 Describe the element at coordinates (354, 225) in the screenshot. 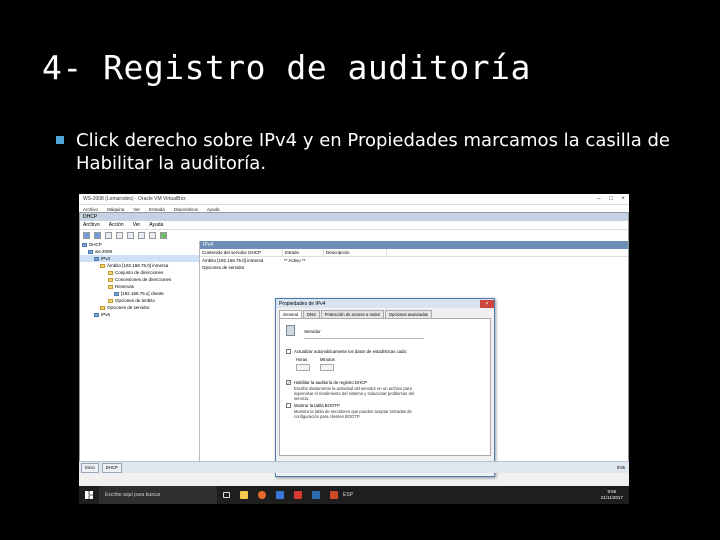

I see `dhcp-menubar: Archivo Acción Ver Ayuda` at that location.